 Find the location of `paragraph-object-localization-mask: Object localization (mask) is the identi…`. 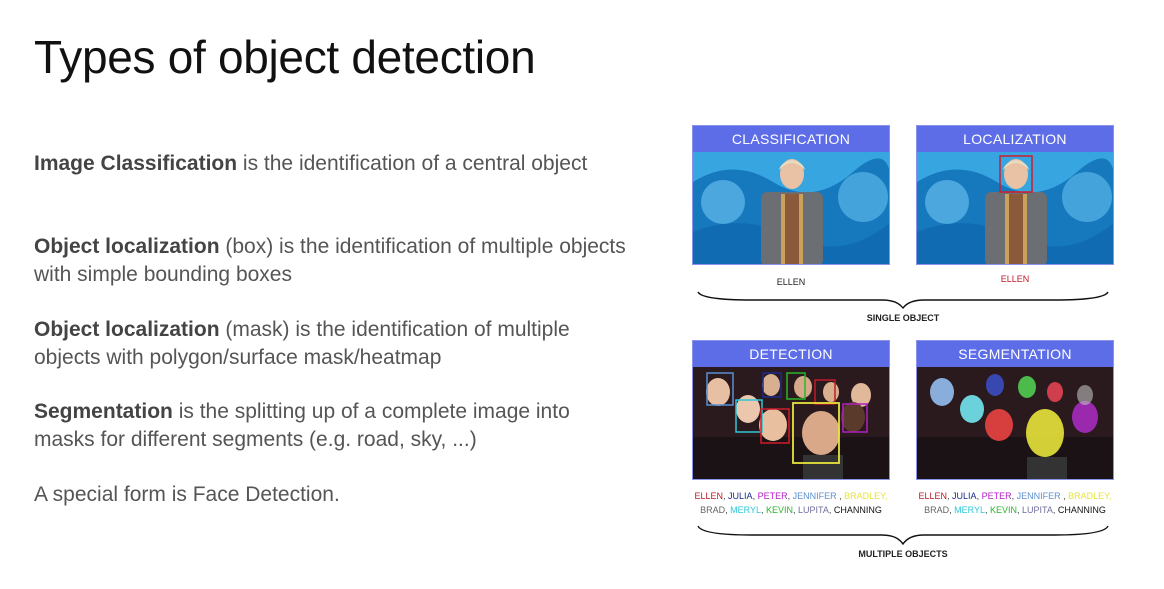

paragraph-object-localization-mask: Object localization (mask) is the identi… is located at coordinates (334, 344).